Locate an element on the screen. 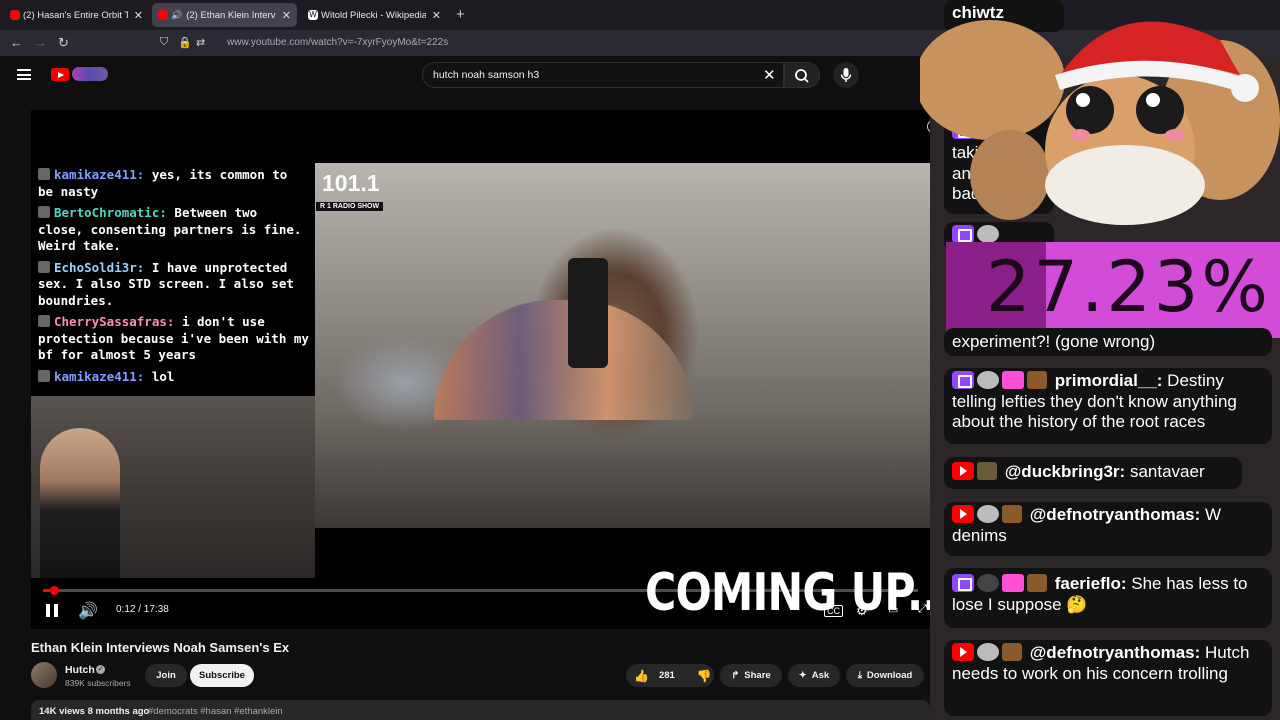  like-count: 281 is located at coordinates (667, 675).